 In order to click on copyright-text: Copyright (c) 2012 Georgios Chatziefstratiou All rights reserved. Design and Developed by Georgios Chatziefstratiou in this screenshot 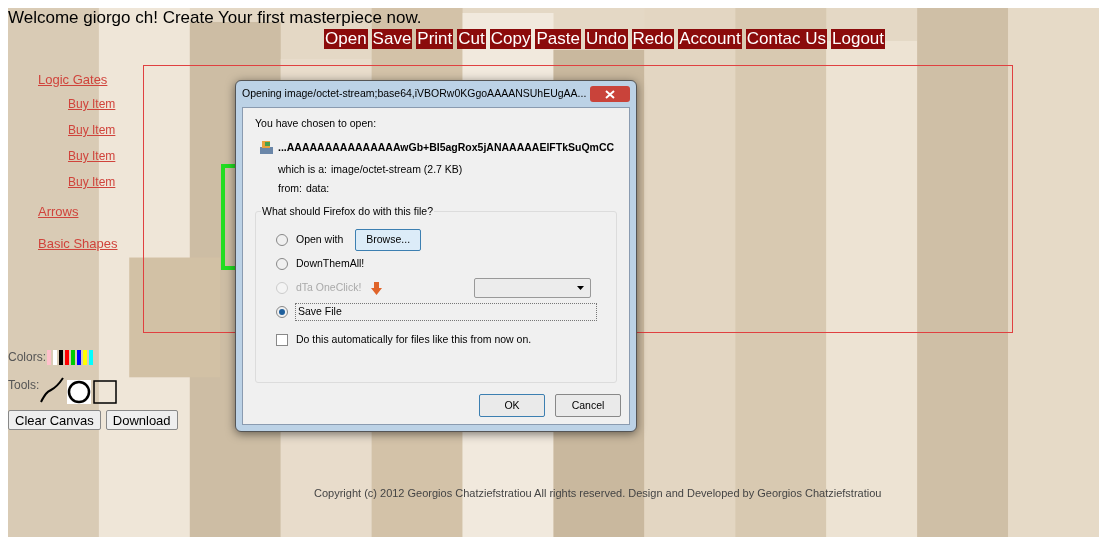, I will do `click(598, 493)`.